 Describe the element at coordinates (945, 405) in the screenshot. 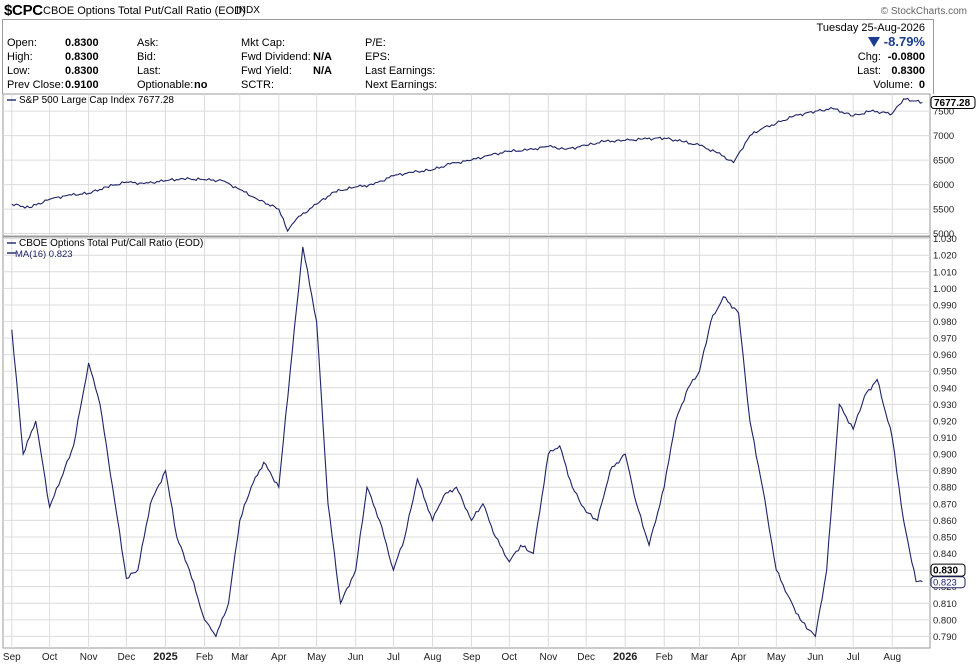

I see `y-tick-label: 0.930` at that location.